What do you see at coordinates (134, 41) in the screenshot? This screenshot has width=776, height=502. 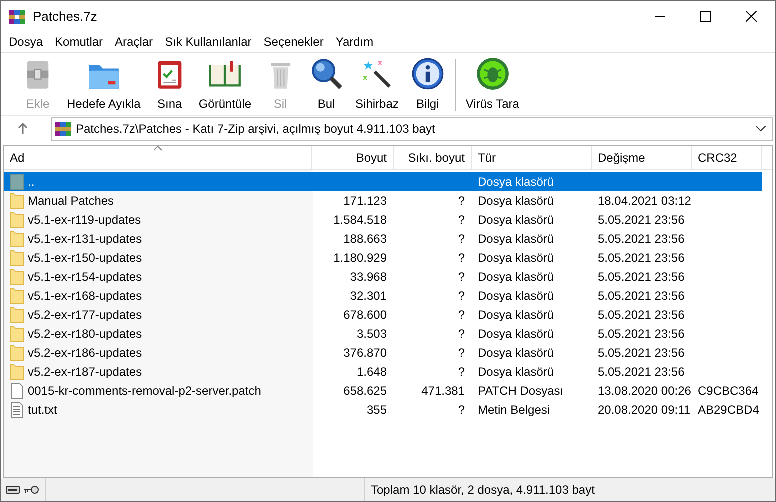 I see `menu-item: Araçlar` at bounding box center [134, 41].